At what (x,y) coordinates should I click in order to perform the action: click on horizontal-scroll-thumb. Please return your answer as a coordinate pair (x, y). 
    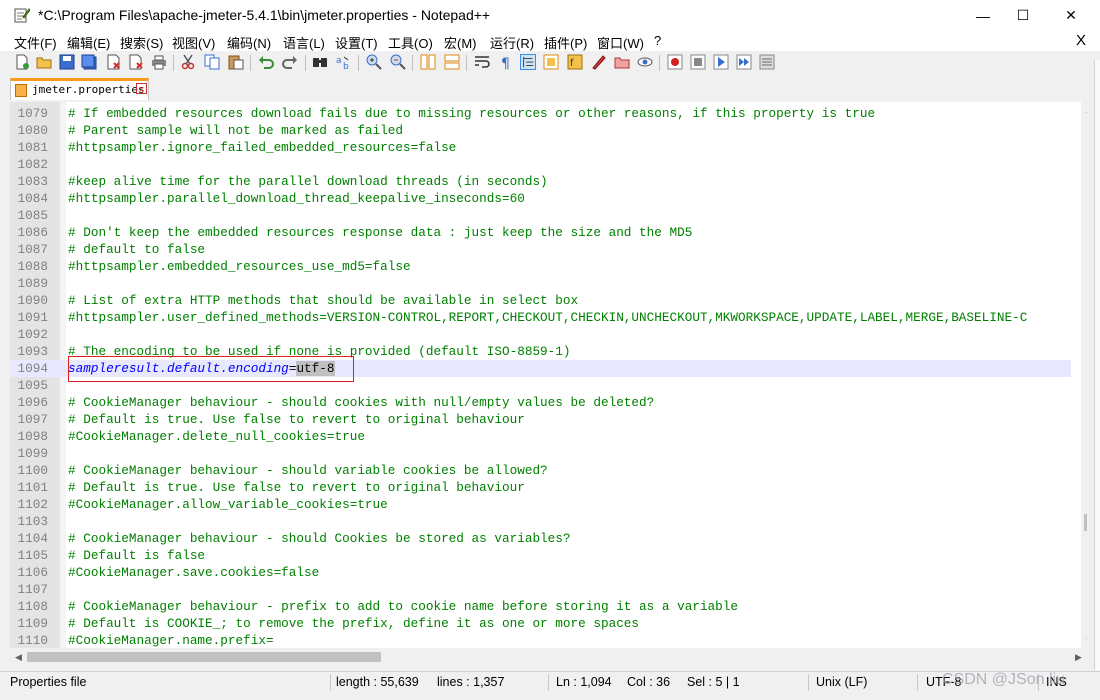
    Looking at the image, I should click on (204, 657).